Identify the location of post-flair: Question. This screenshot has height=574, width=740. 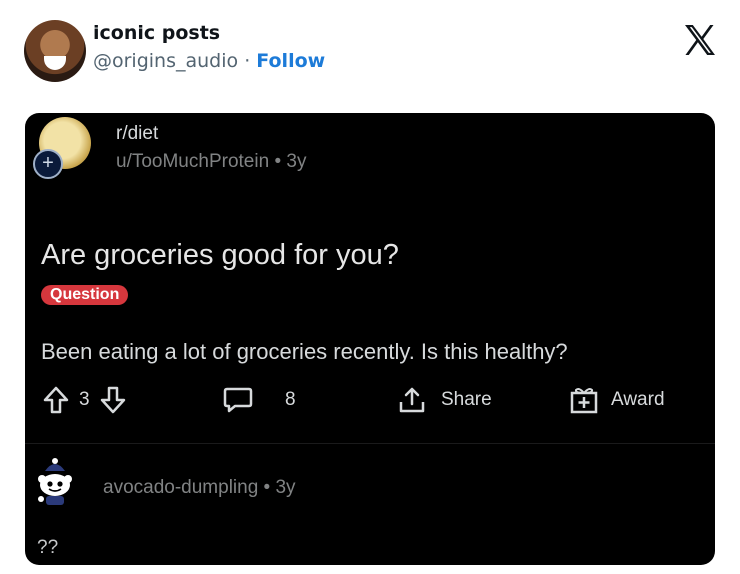
(85, 295).